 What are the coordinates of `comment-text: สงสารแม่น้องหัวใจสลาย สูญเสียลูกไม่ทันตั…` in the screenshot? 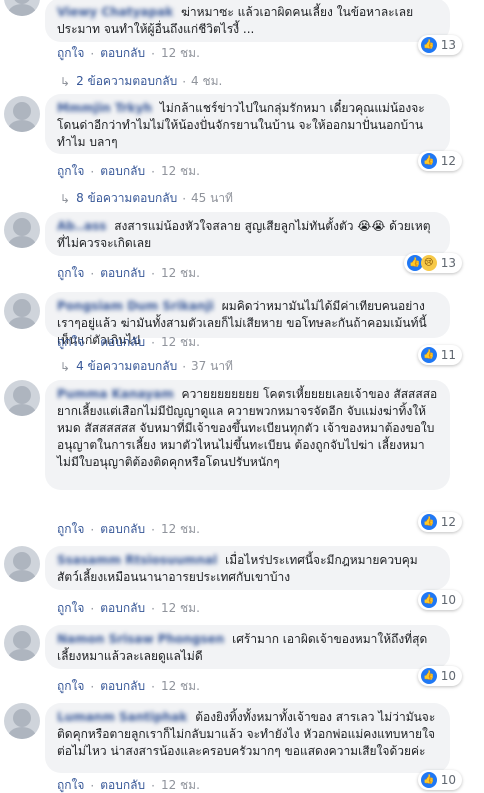 It's located at (244, 234).